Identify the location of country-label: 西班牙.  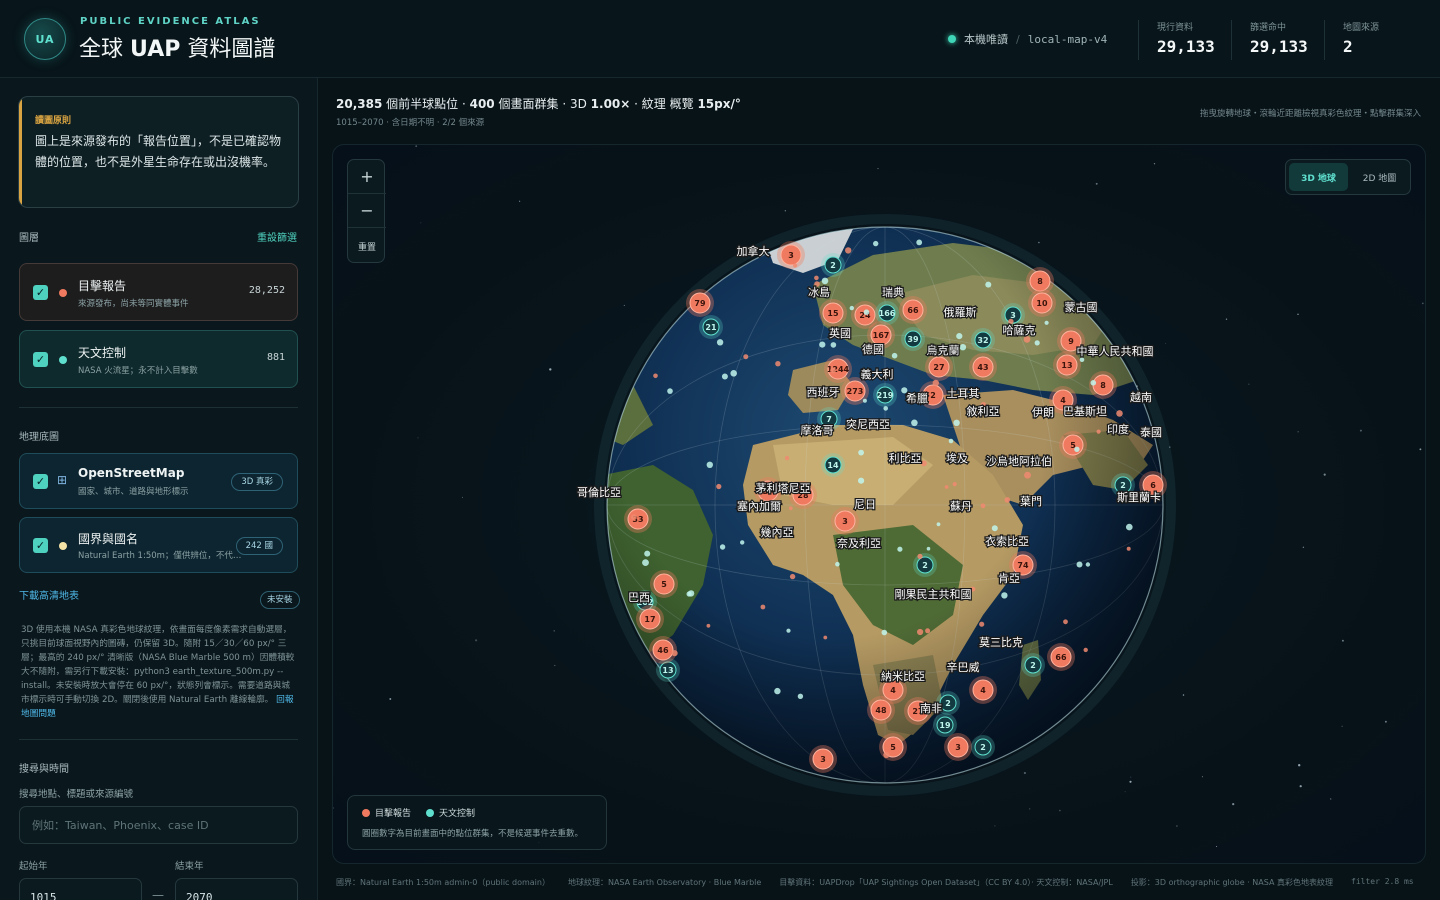
(823, 392).